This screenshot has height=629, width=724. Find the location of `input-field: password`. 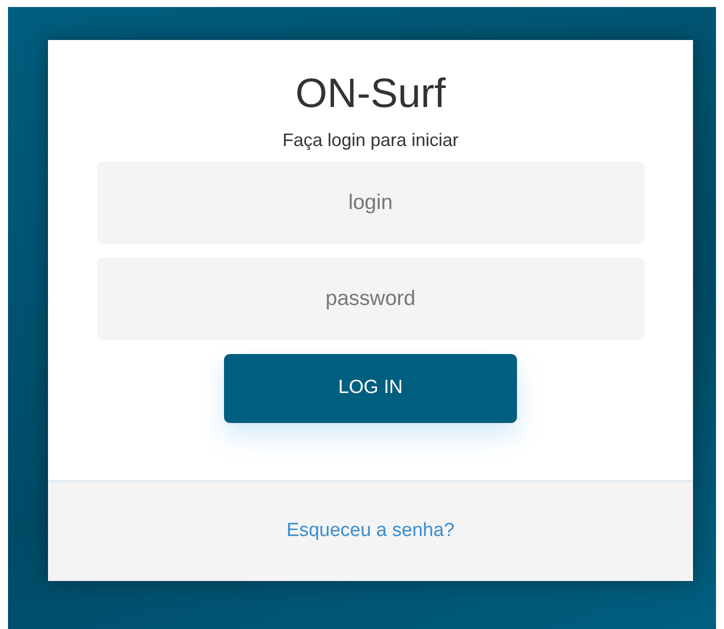

input-field: password is located at coordinates (370, 299).